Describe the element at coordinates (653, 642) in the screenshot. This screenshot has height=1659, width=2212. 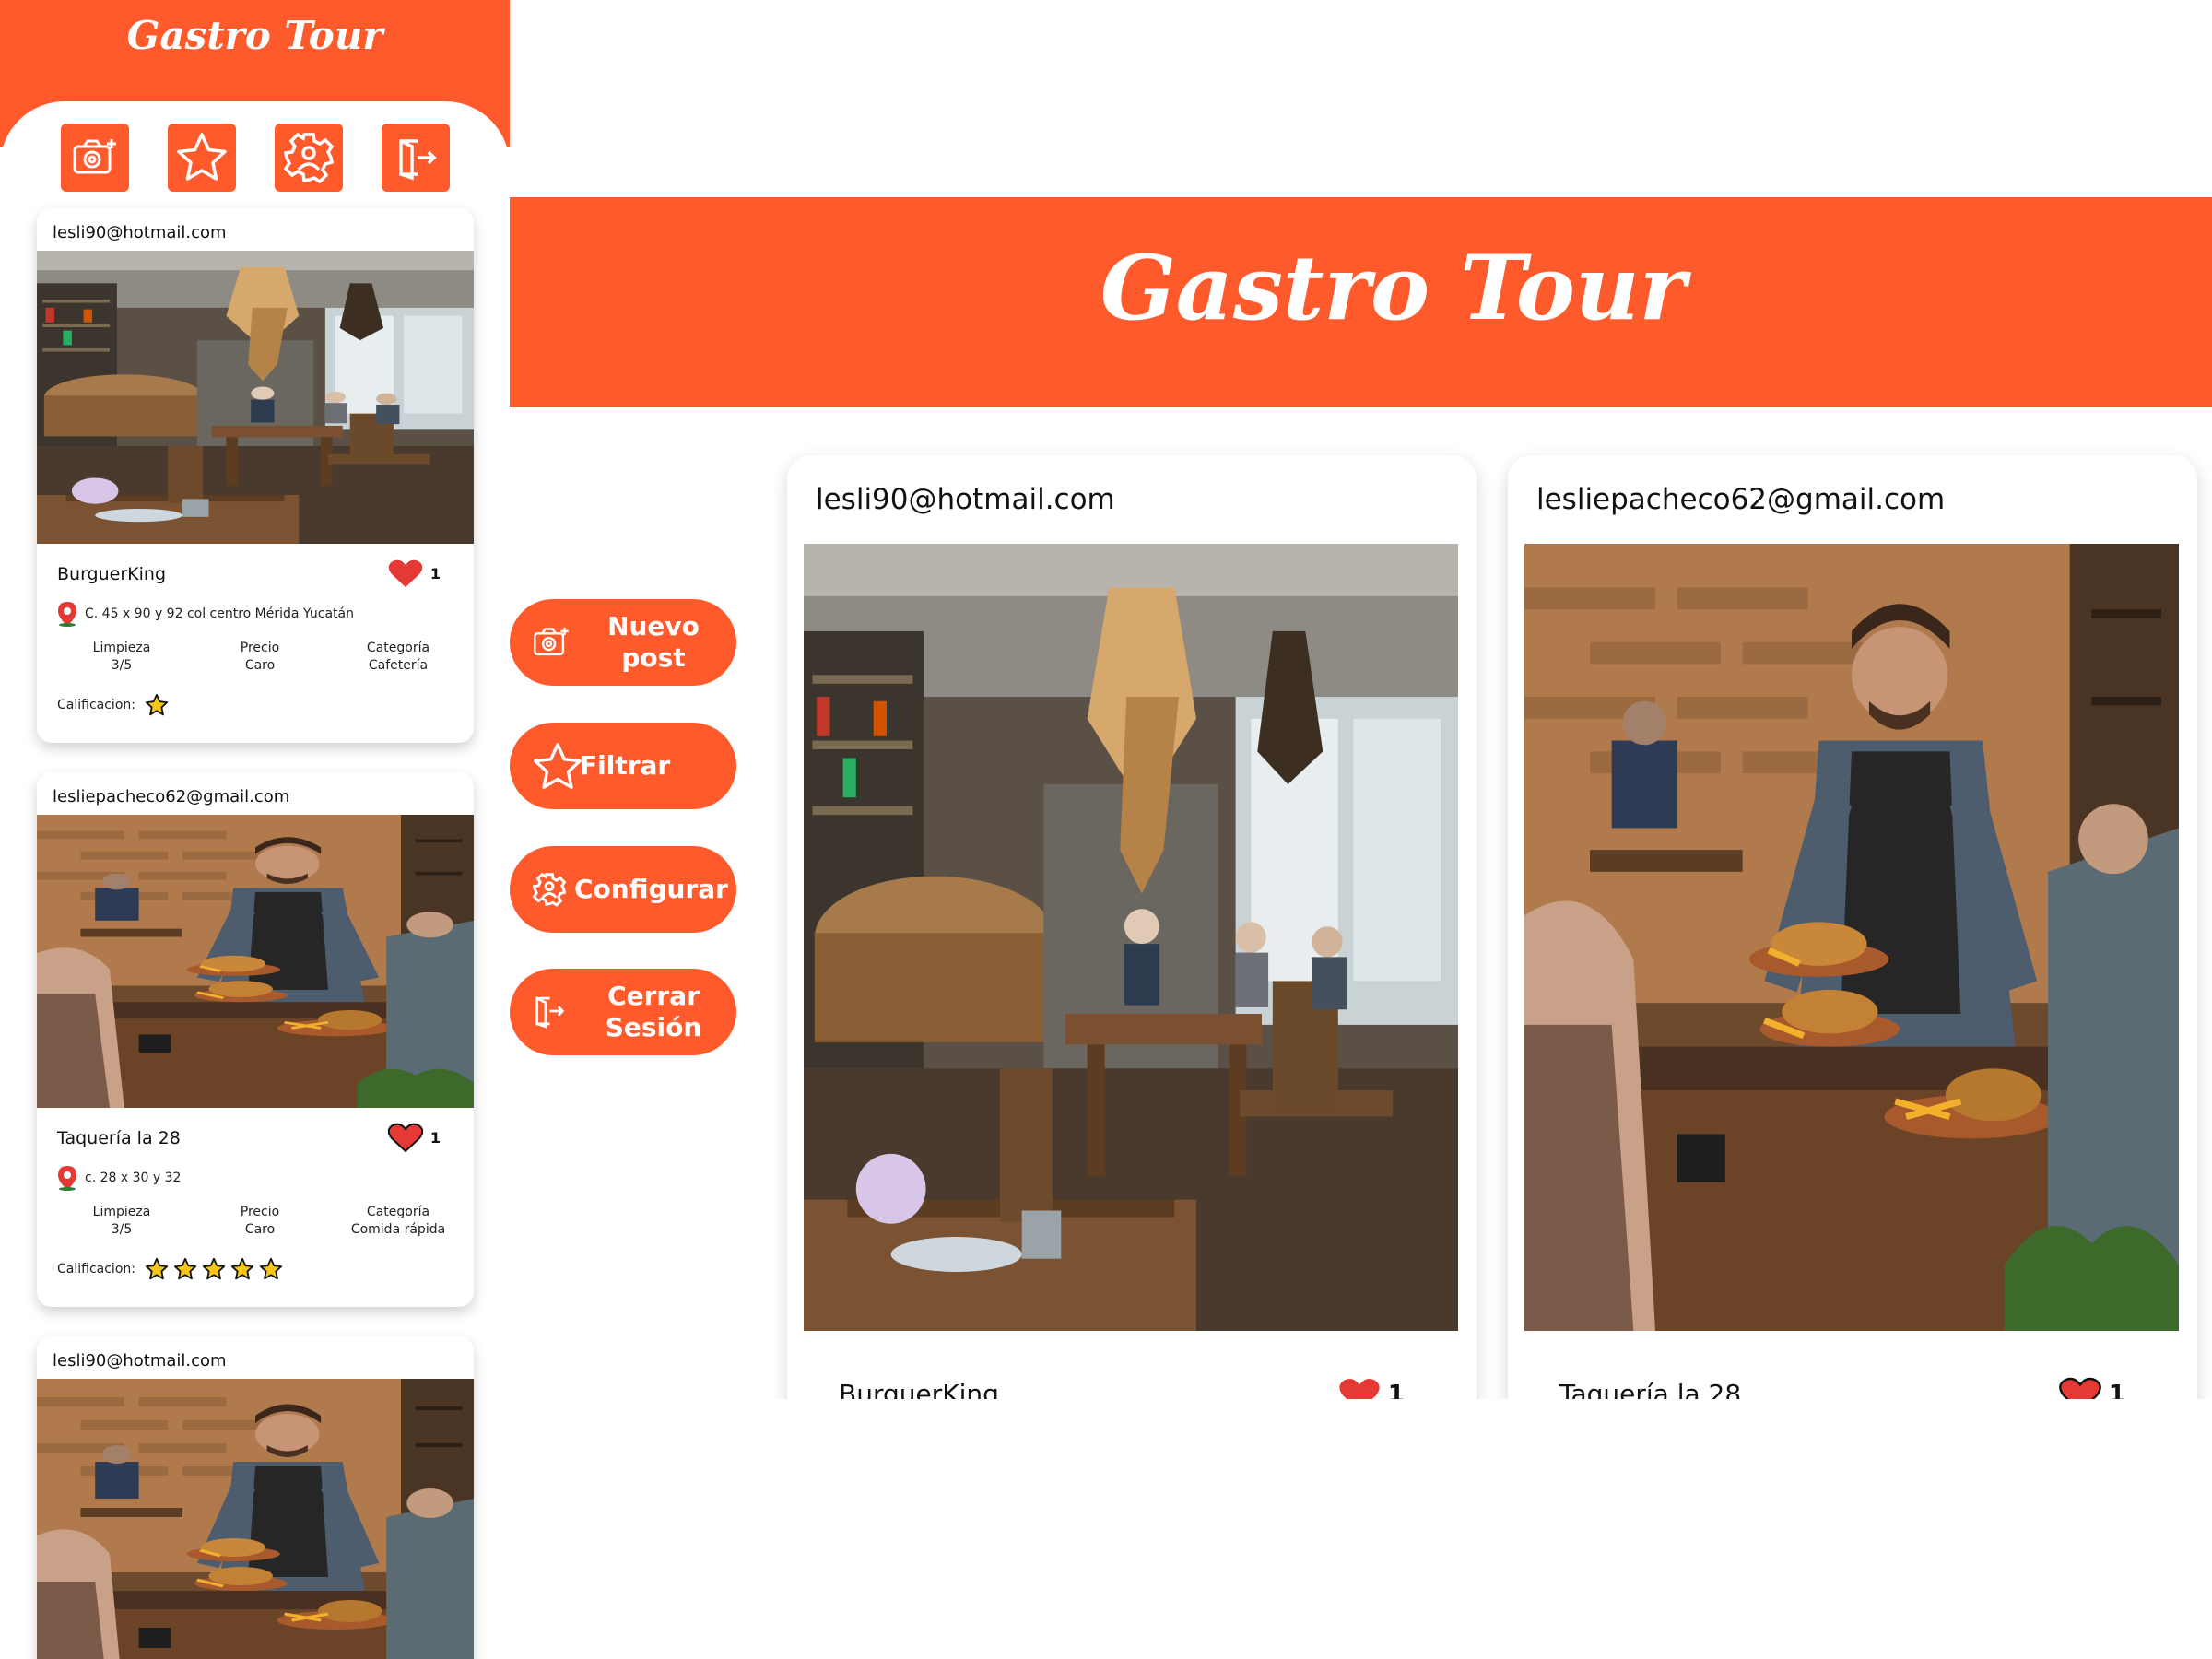
I see `button-label: Nuevo post` at that location.